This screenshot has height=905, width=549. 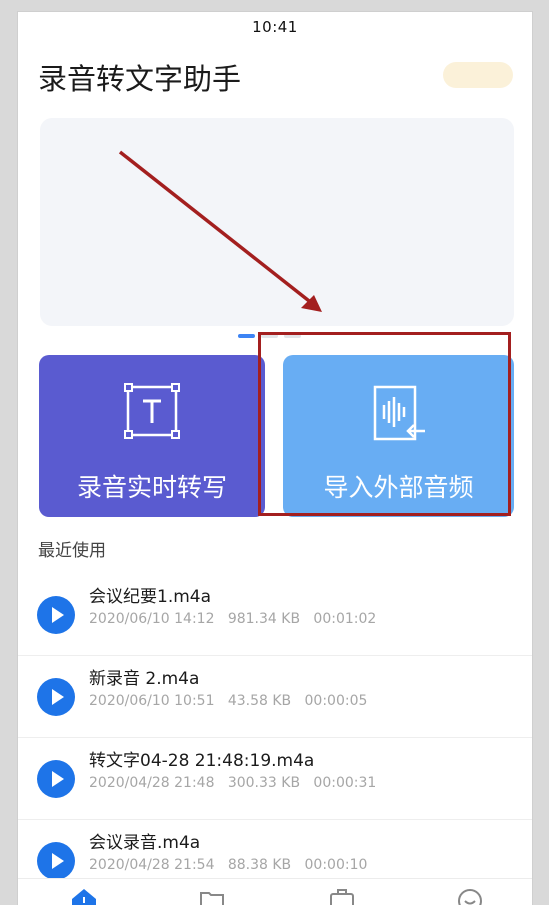 I want to click on status-time: 10:41, so click(x=275, y=27).